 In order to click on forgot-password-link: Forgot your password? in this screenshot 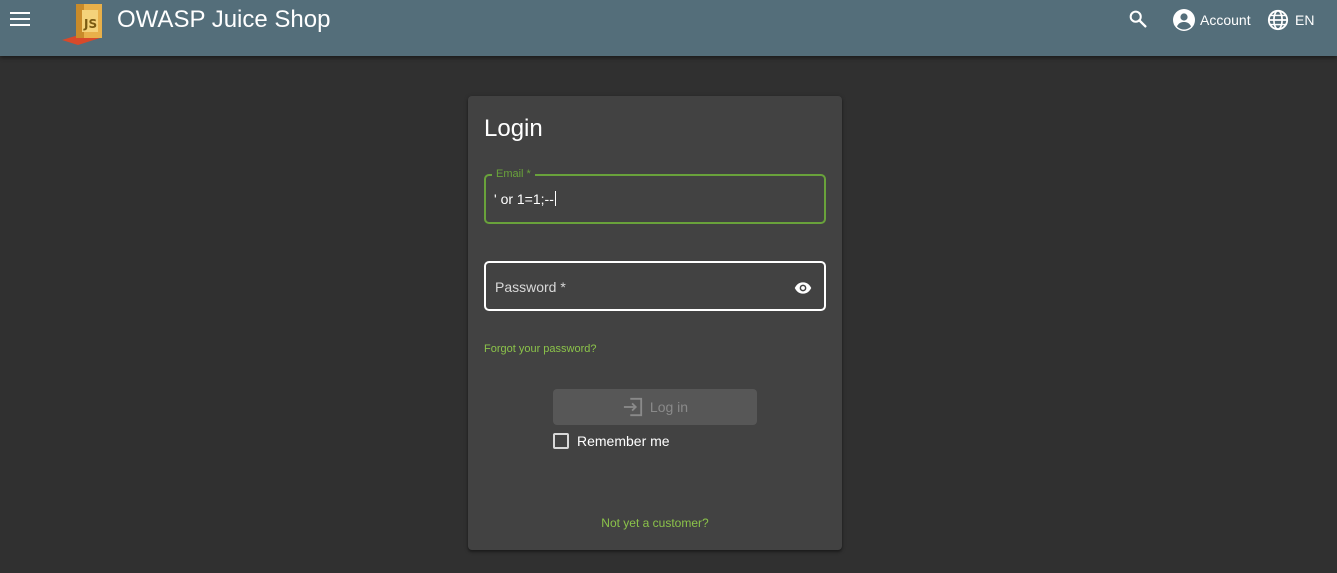, I will do `click(540, 349)`.